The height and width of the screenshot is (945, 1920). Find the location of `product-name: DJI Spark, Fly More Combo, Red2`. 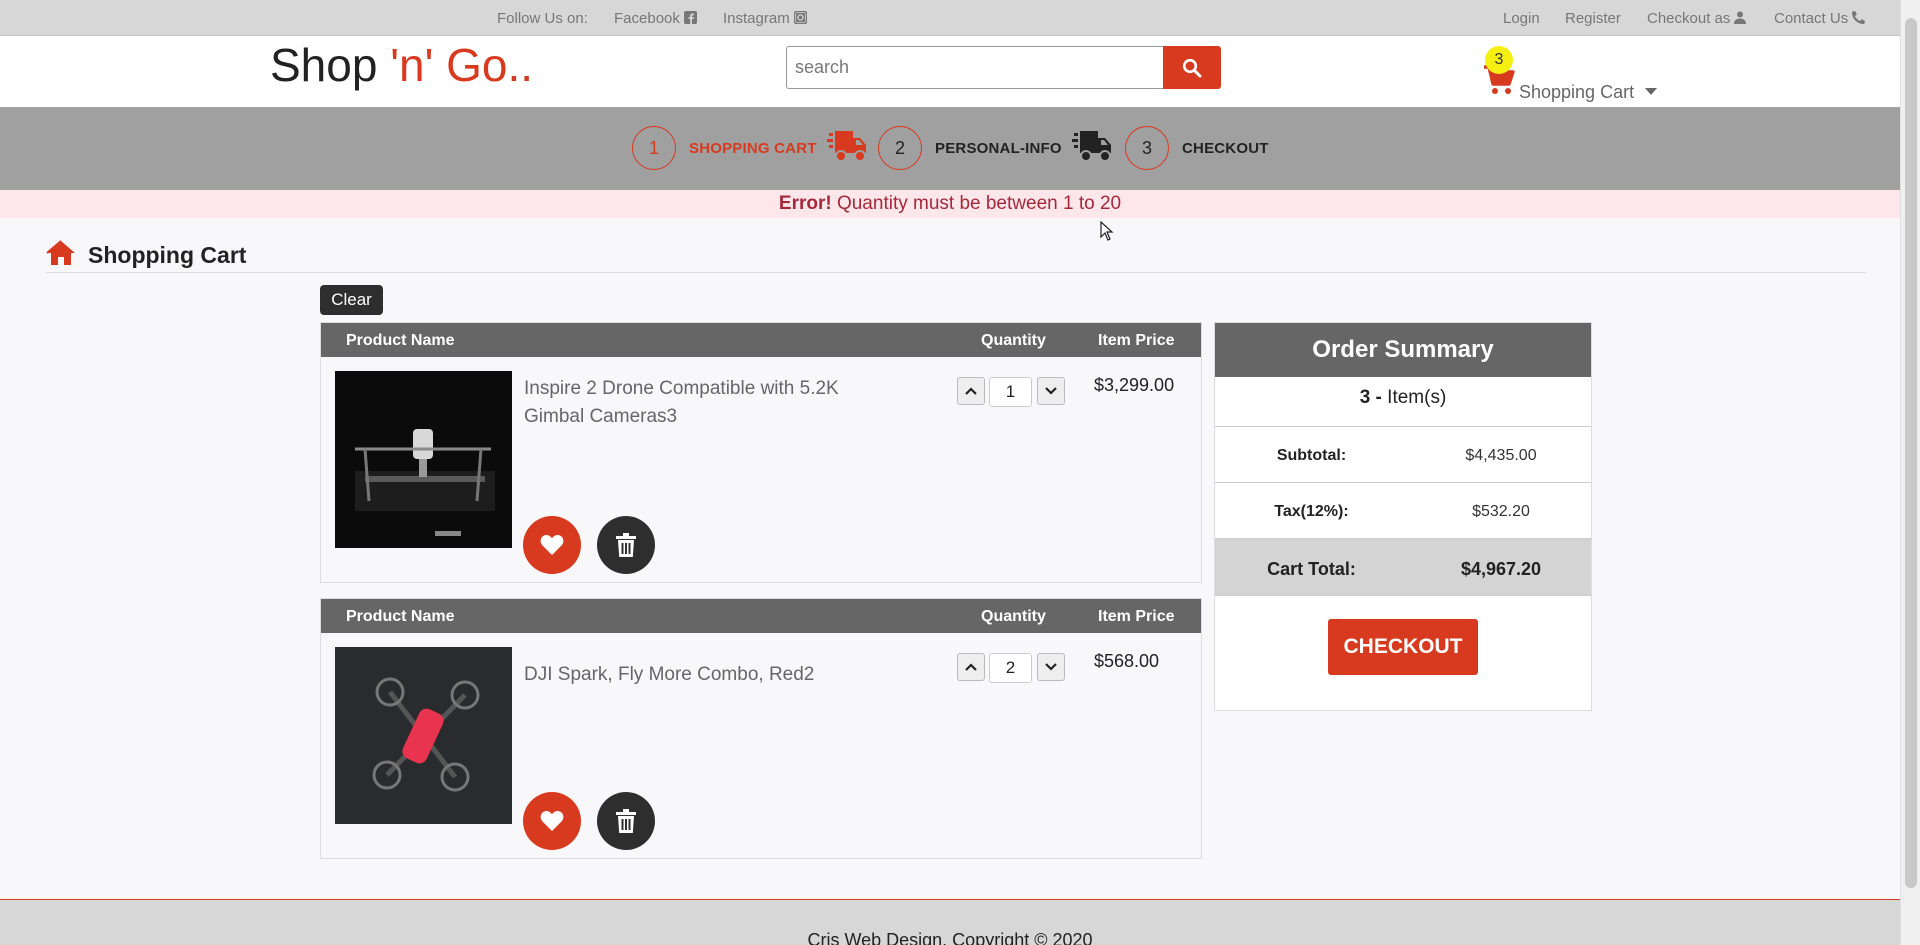

product-name: DJI Spark, Fly More Combo, Red2 is located at coordinates (704, 675).